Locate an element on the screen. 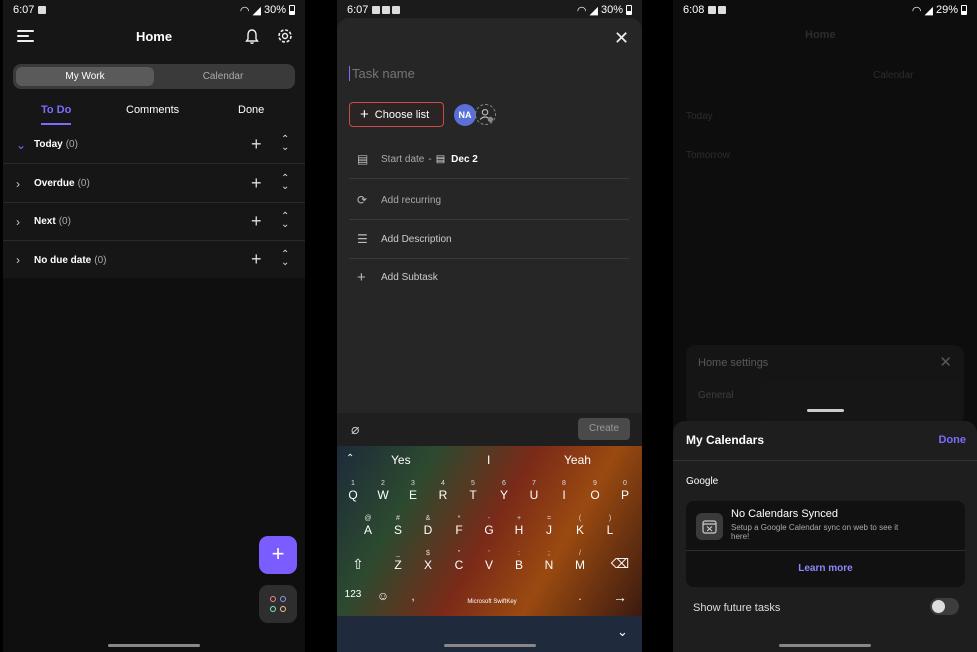 The image size is (977, 652). key-i: 8I is located at coordinates (564, 491).